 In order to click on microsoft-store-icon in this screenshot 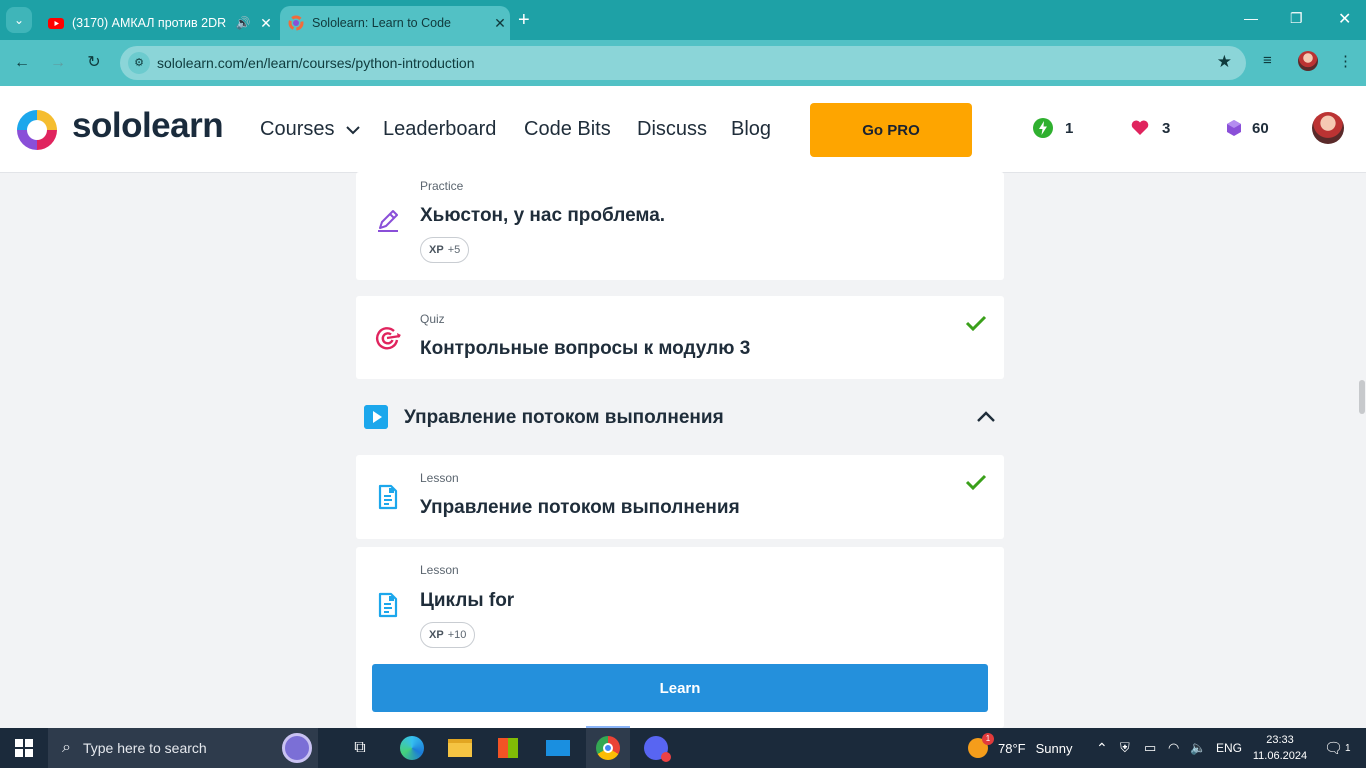, I will do `click(508, 748)`.